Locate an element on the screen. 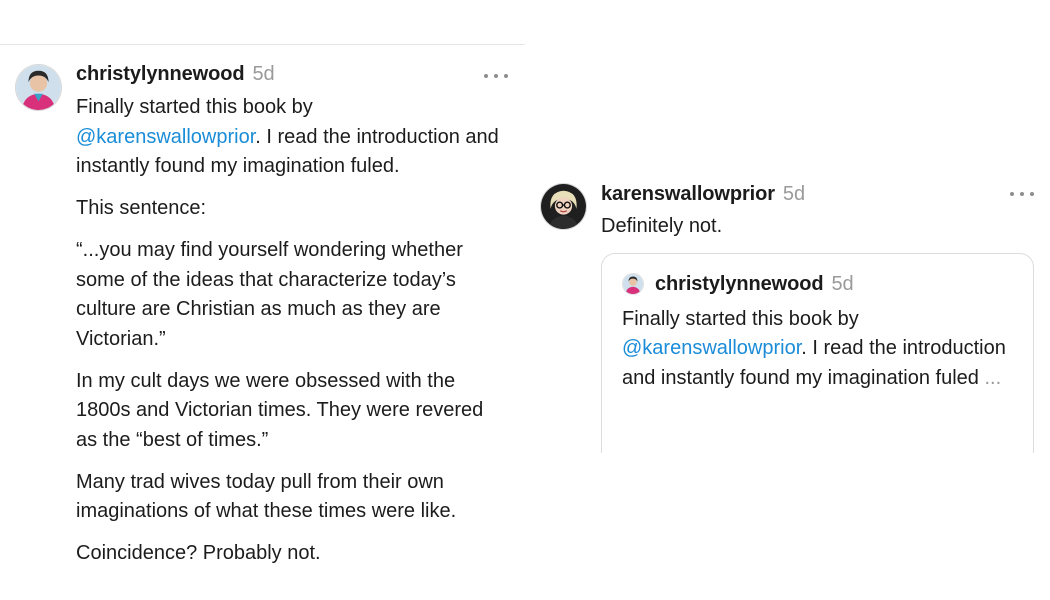  quoted-header: christylynnewood 5d is located at coordinates (754, 284).